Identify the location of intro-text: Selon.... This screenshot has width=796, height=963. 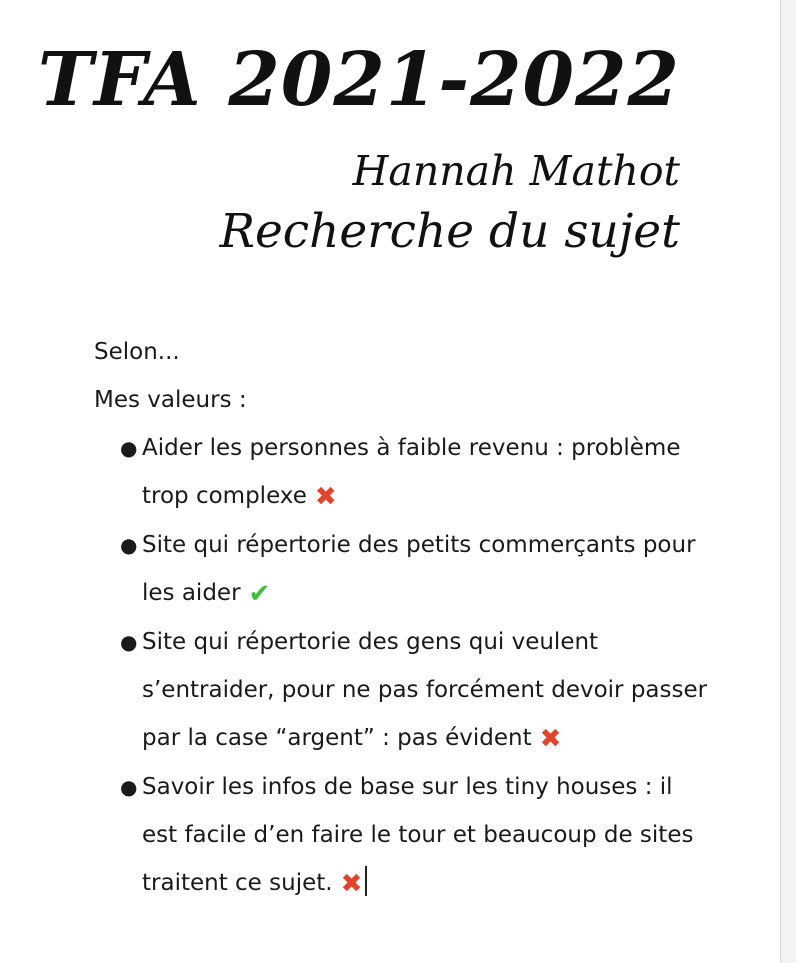
(137, 352).